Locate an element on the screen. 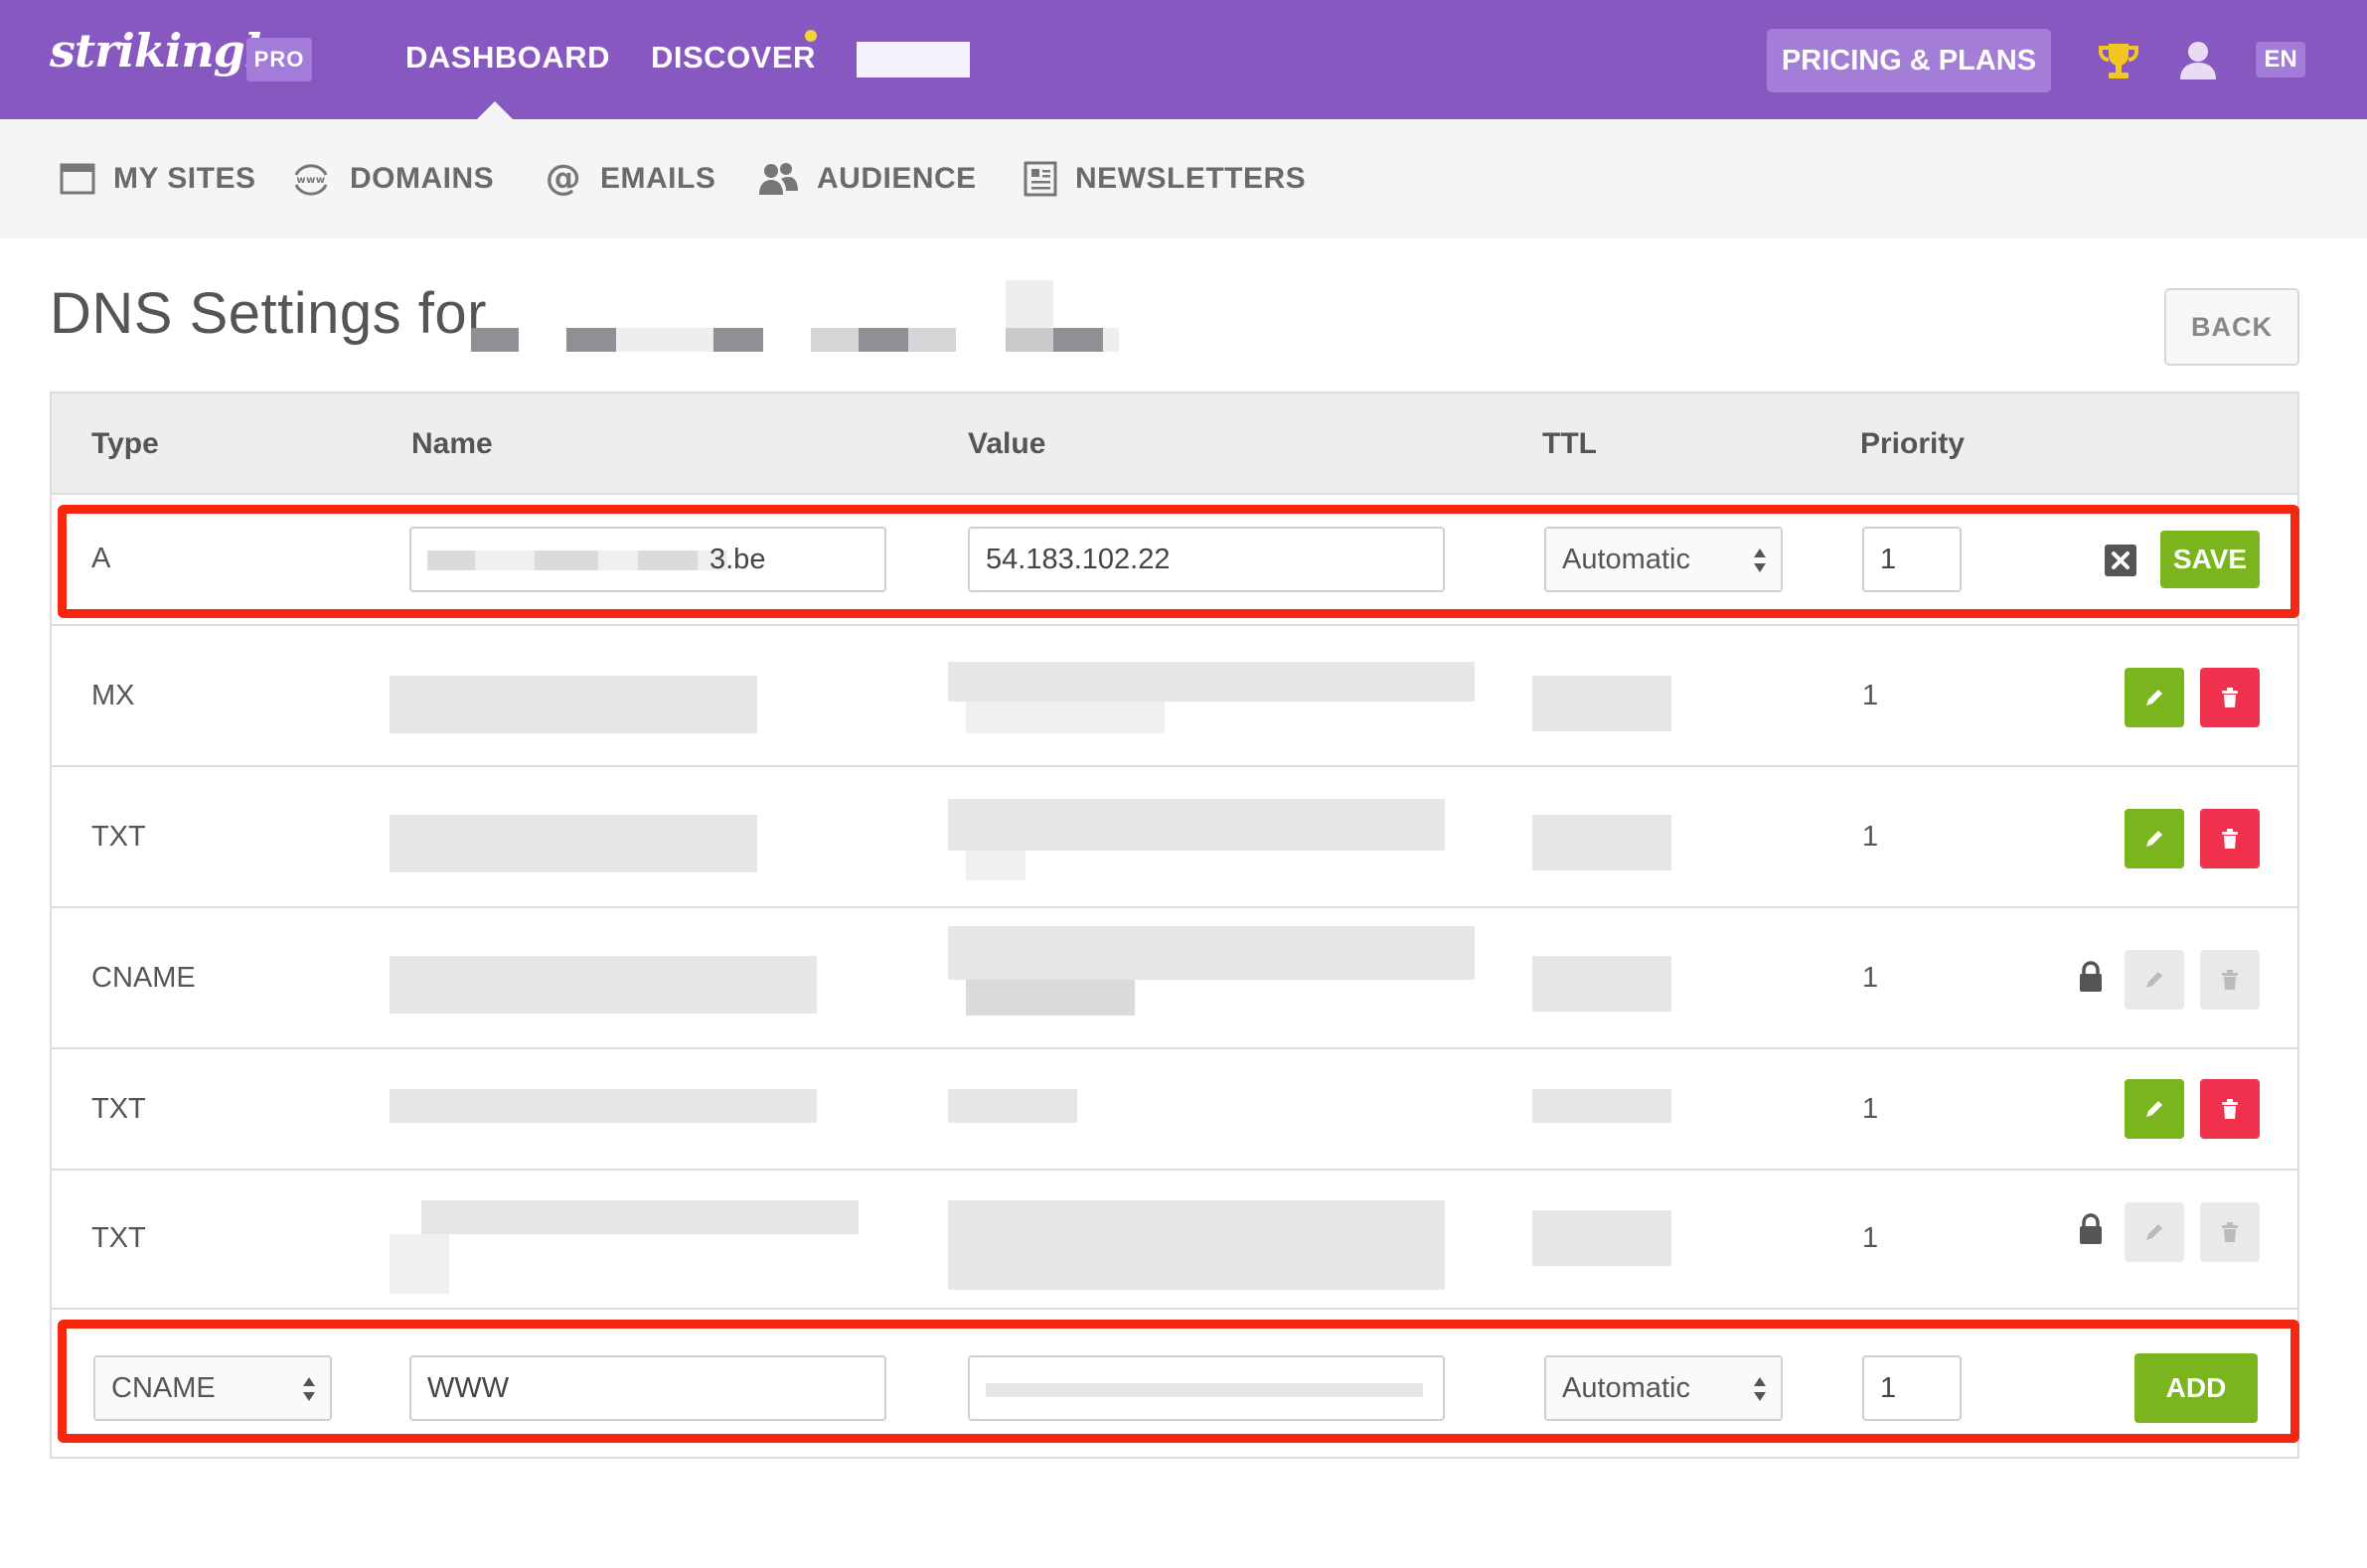 The image size is (2367, 1568). subnav-newsletters: NEWSLETTERS is located at coordinates (1165, 179).